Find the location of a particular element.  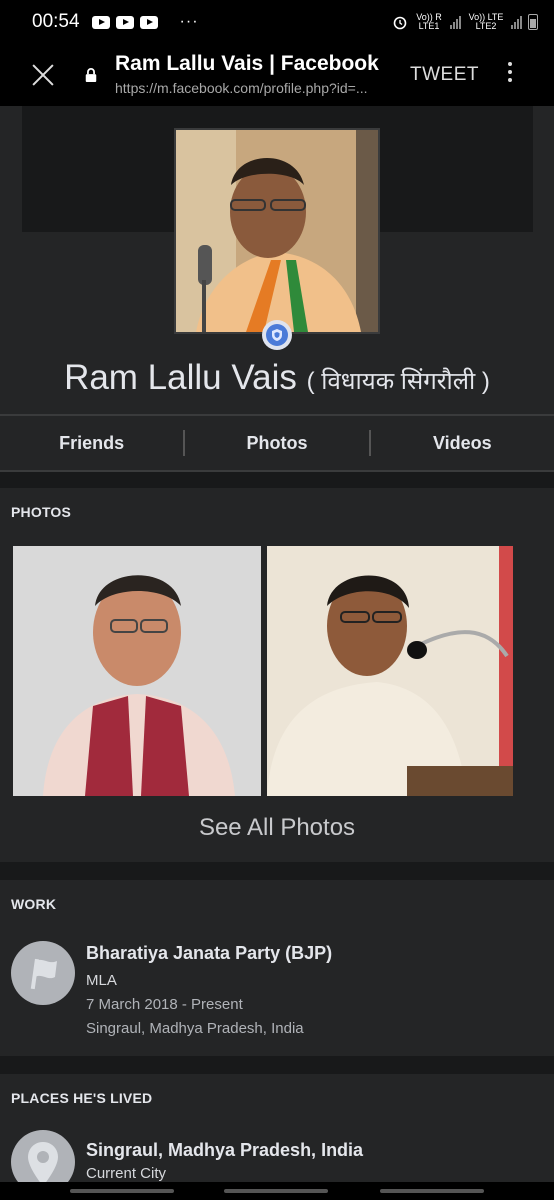

see-all-photos-link: See All Photos is located at coordinates (277, 828).